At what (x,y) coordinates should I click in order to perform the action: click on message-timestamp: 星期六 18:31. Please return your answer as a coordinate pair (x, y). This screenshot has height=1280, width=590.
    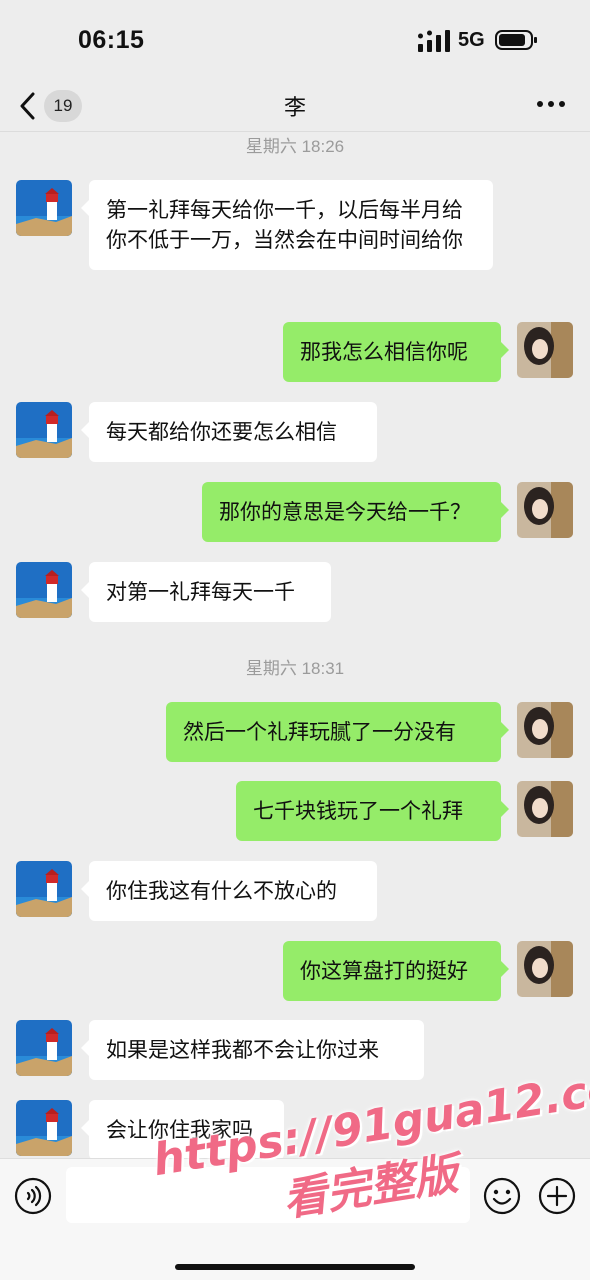
    Looking at the image, I should click on (295, 668).